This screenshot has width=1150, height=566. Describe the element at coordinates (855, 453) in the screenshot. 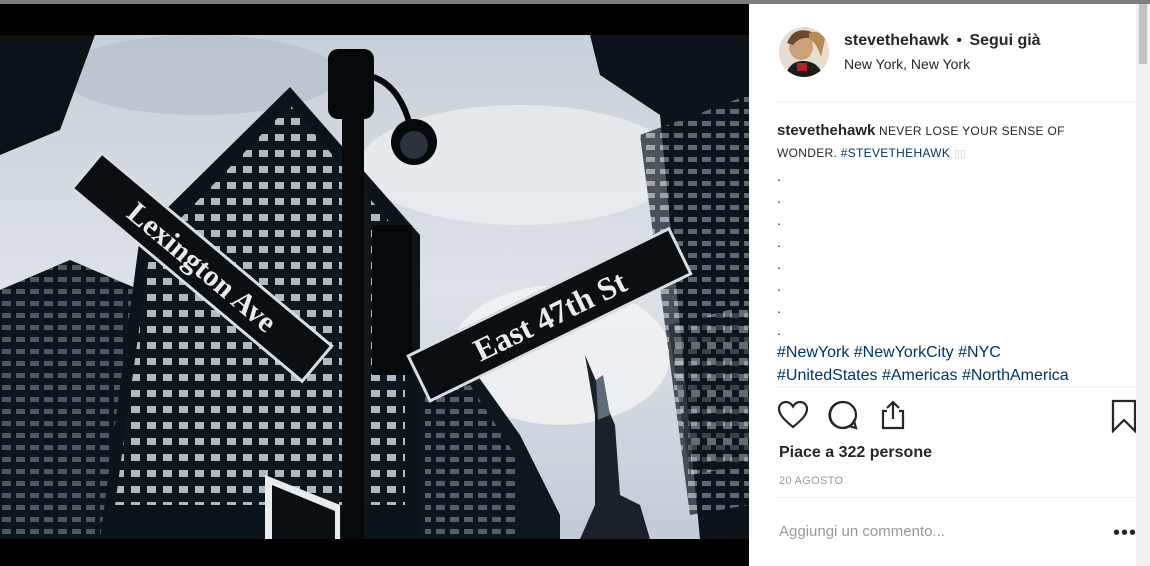

I see `likes-count: Piace a 322 persone` at that location.